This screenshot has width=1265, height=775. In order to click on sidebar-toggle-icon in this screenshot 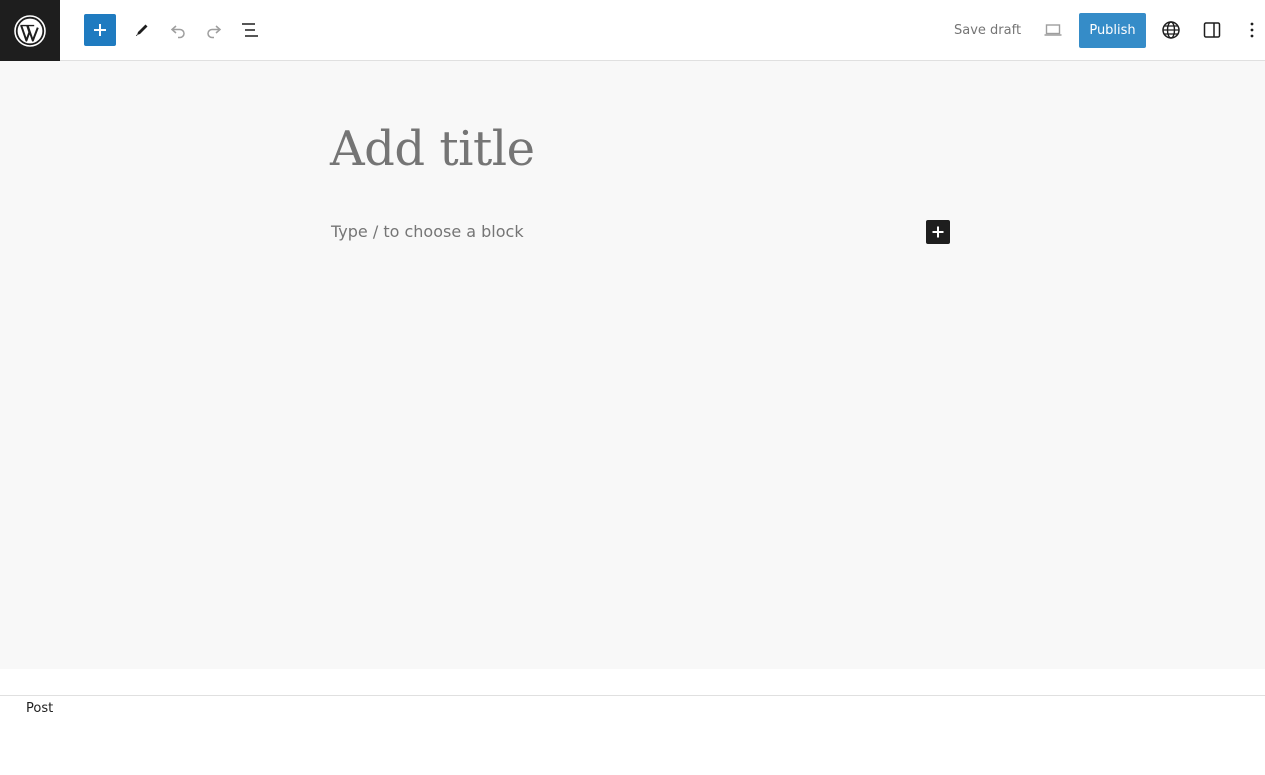, I will do `click(1212, 30)`.